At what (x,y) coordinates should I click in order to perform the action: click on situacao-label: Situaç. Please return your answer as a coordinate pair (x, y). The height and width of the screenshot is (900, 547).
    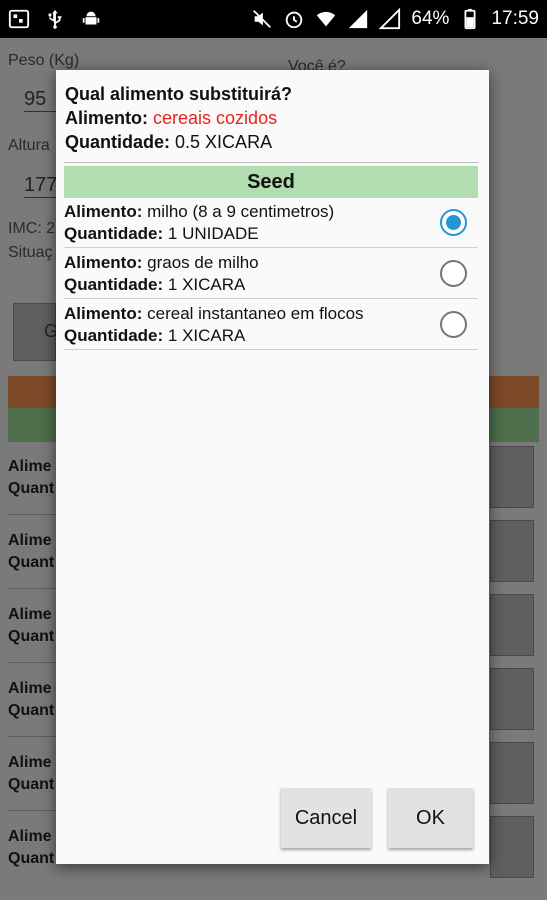
    Looking at the image, I should click on (30, 252).